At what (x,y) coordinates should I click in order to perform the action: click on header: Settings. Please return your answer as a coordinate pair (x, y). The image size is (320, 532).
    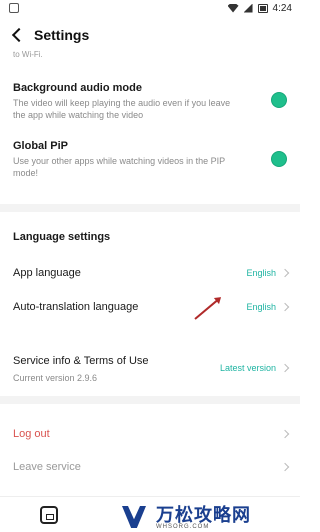
    Looking at the image, I should click on (150, 35).